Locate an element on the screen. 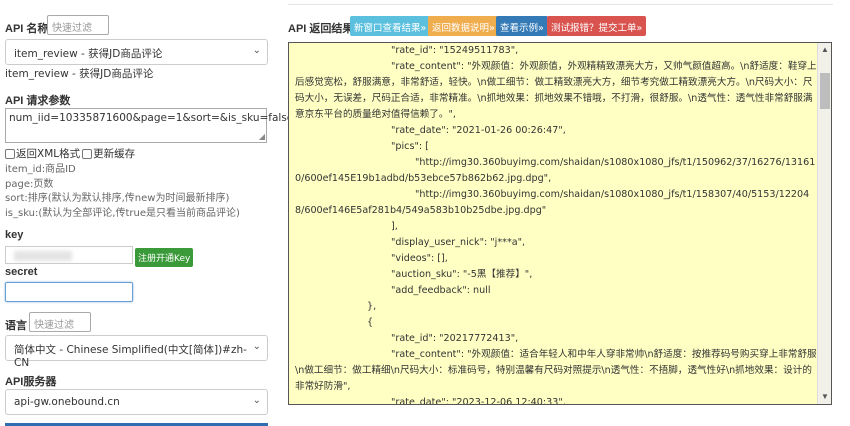  language-select-value: 简体中文 - Chinese Simplified(中文[简体])#zh-CN is located at coordinates (130, 356).